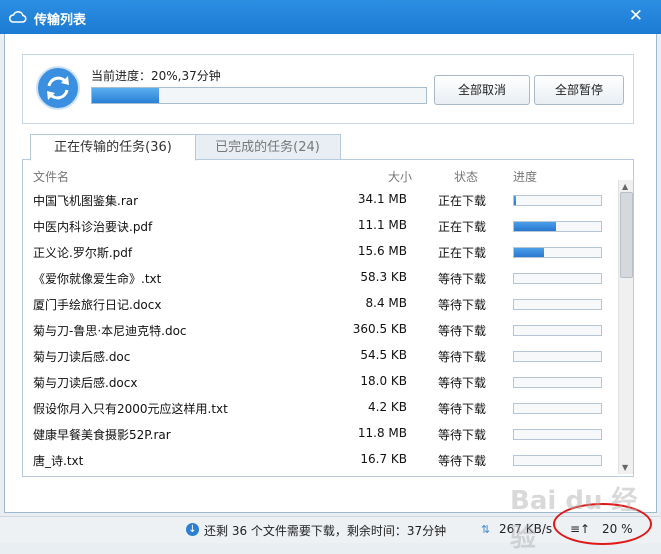 Image resolution: width=661 pixels, height=554 pixels. What do you see at coordinates (325, 531) in the screenshot?
I see `remaining-files-text: 还剩 36 个文件需要下载，剩余时间：37分钟` at bounding box center [325, 531].